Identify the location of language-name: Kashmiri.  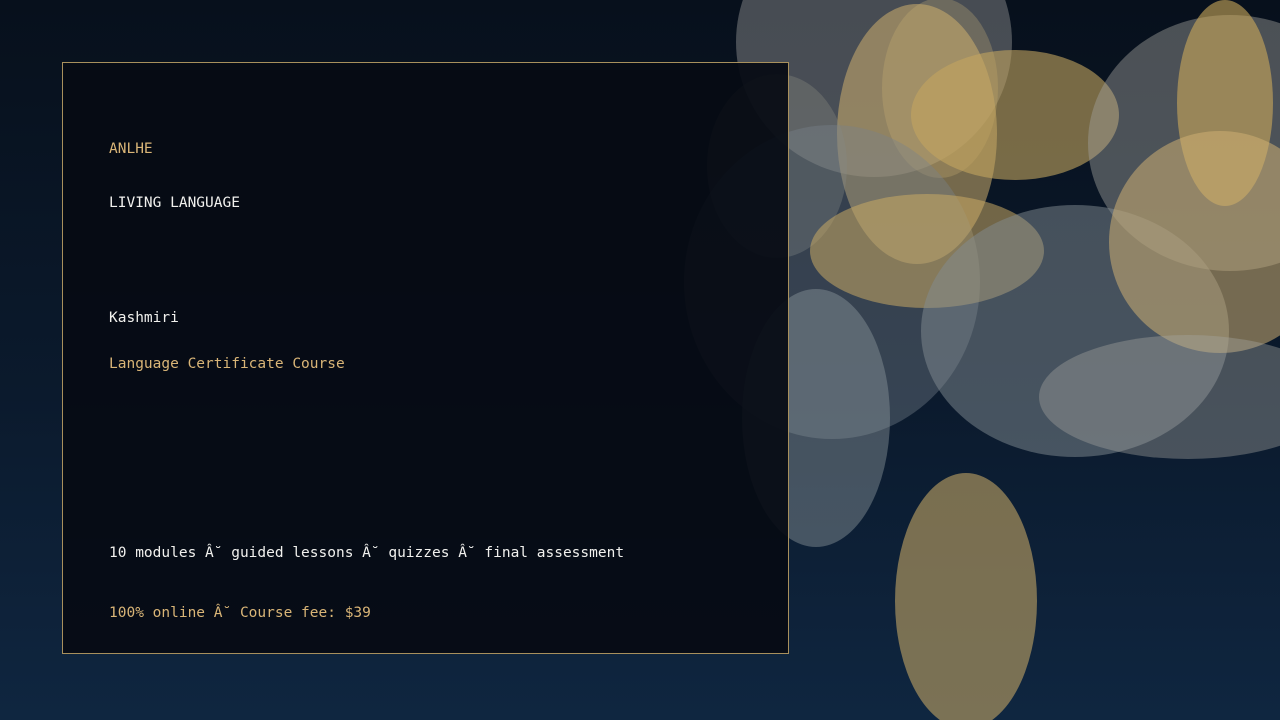
(144, 318).